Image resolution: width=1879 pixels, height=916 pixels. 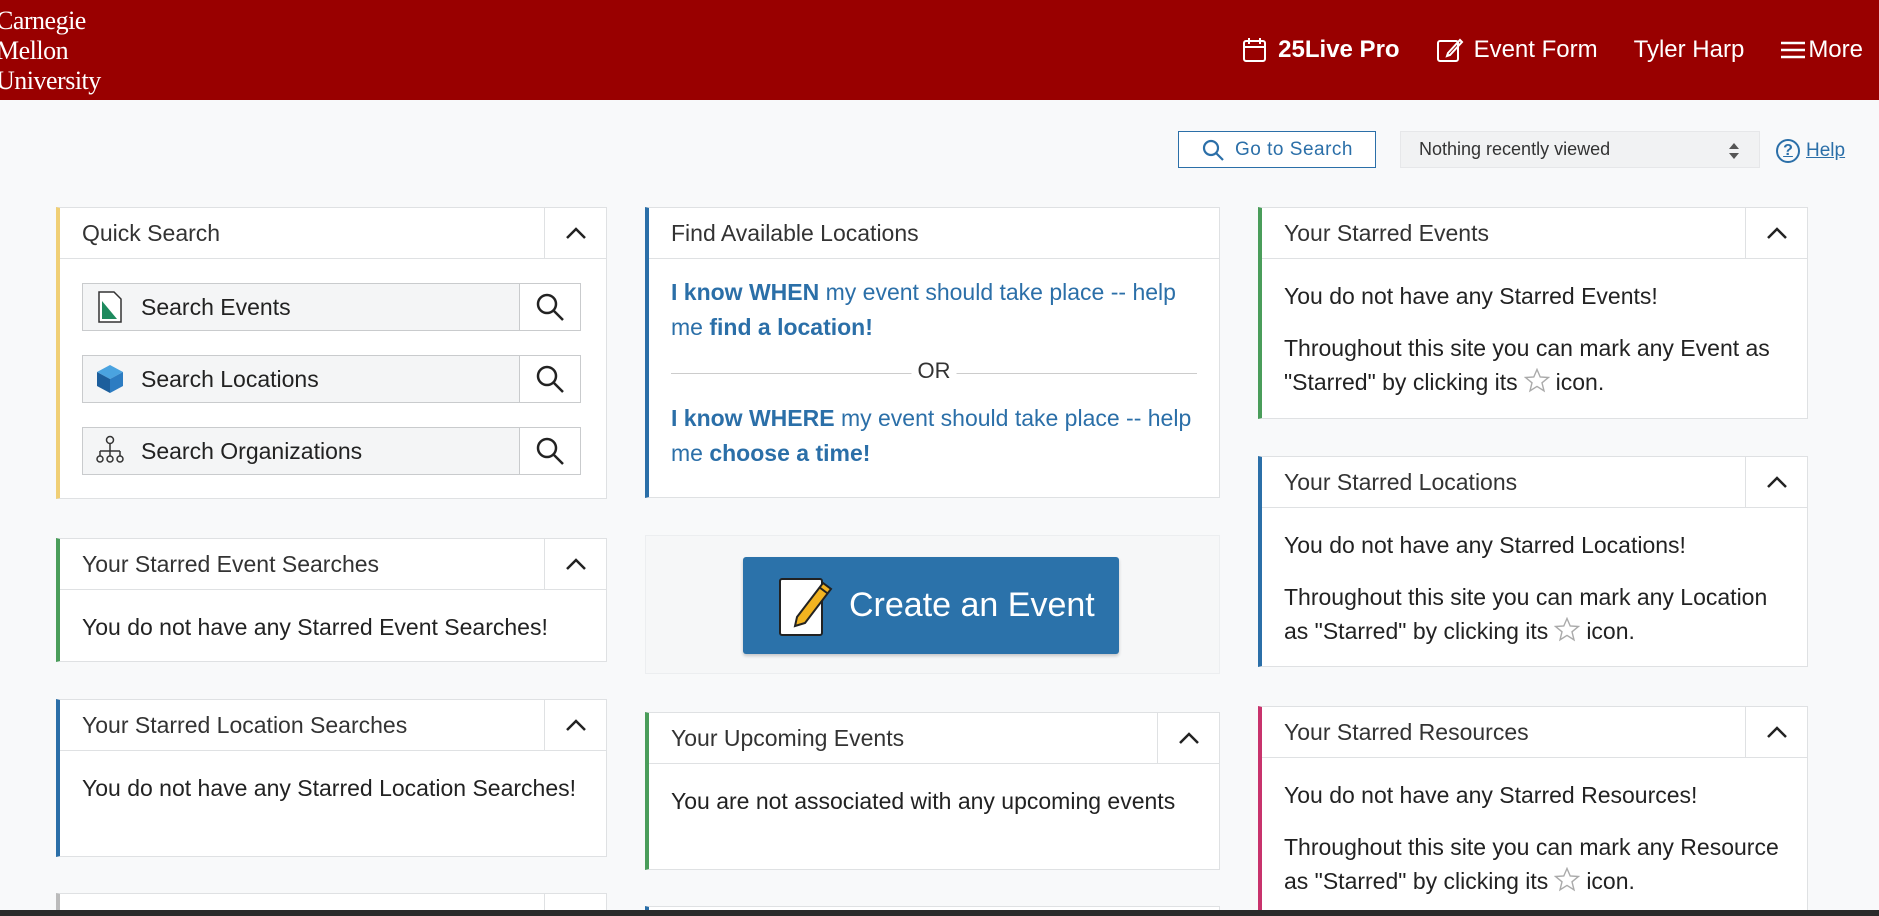 What do you see at coordinates (301, 379) in the screenshot?
I see `search-locations-link: Search Locations` at bounding box center [301, 379].